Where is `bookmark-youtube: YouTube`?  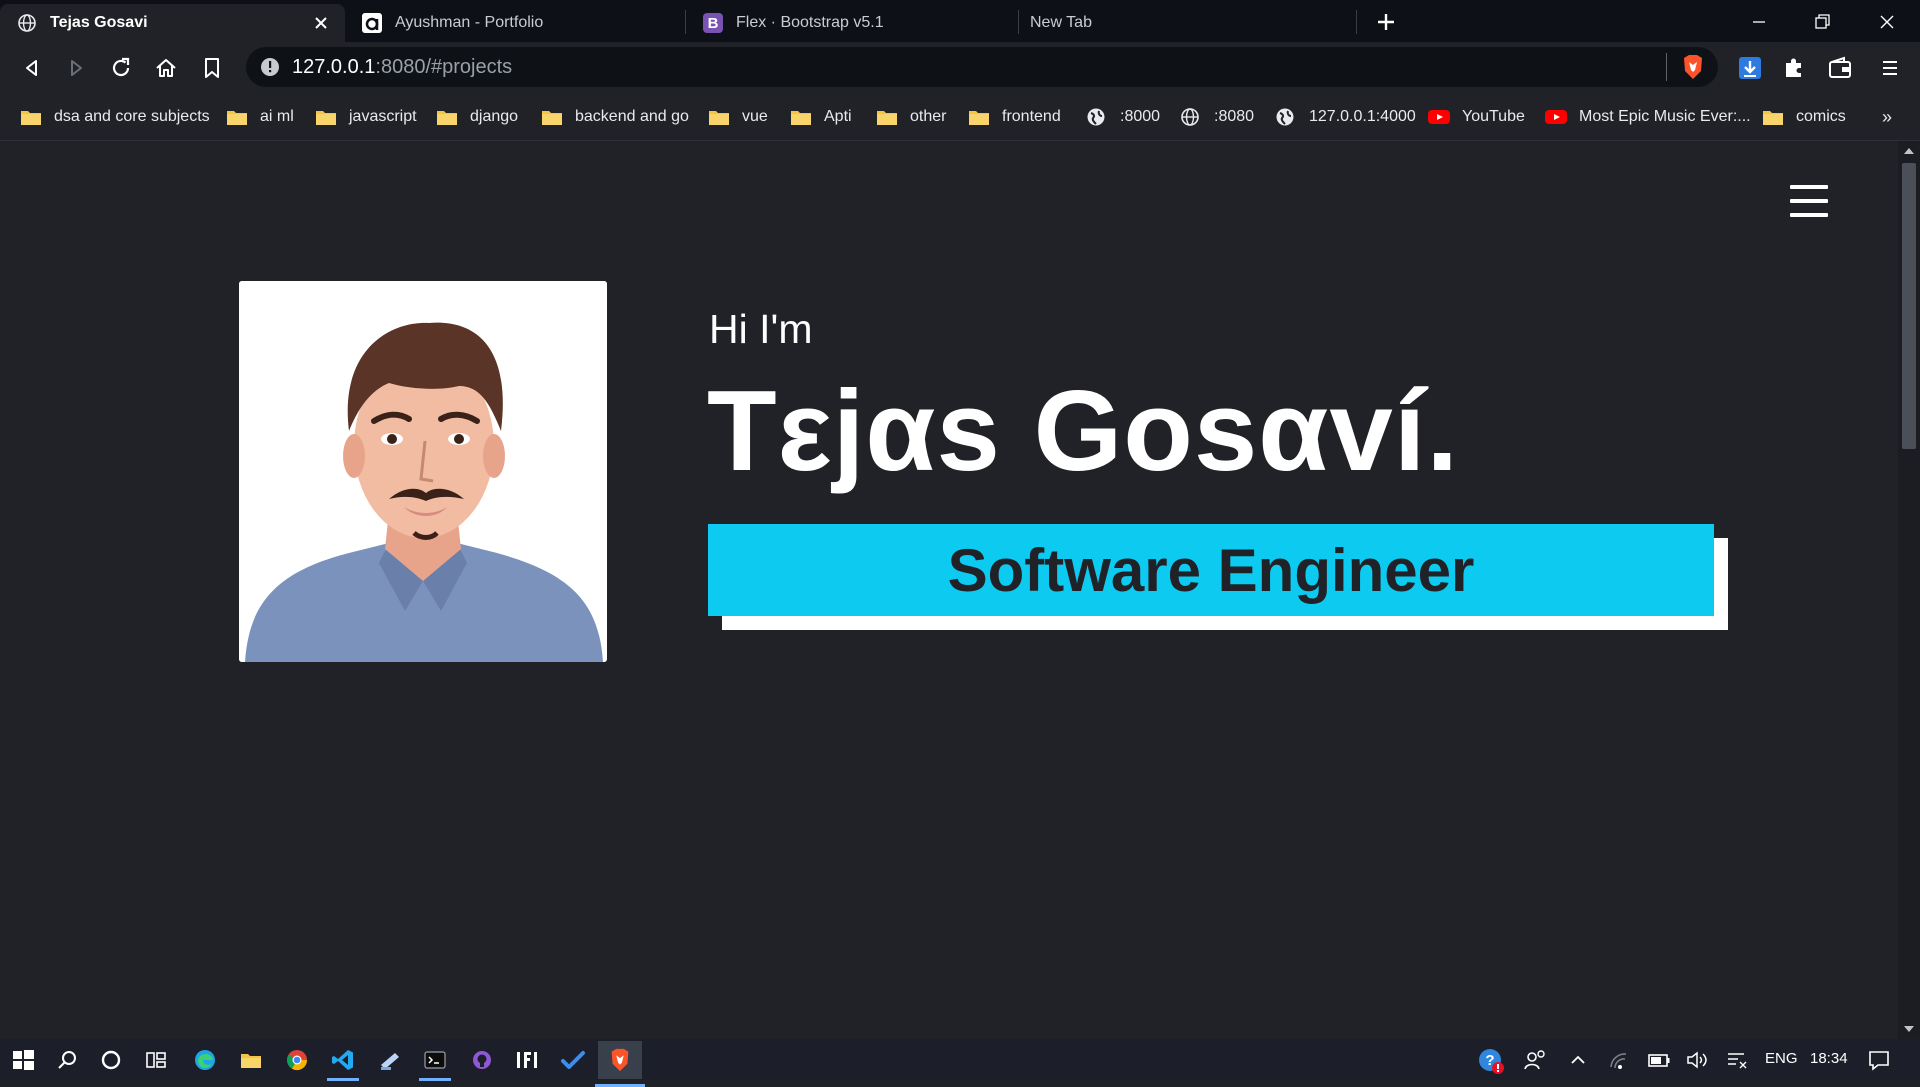
bookmark-youtube: YouTube is located at coordinates (1476, 117).